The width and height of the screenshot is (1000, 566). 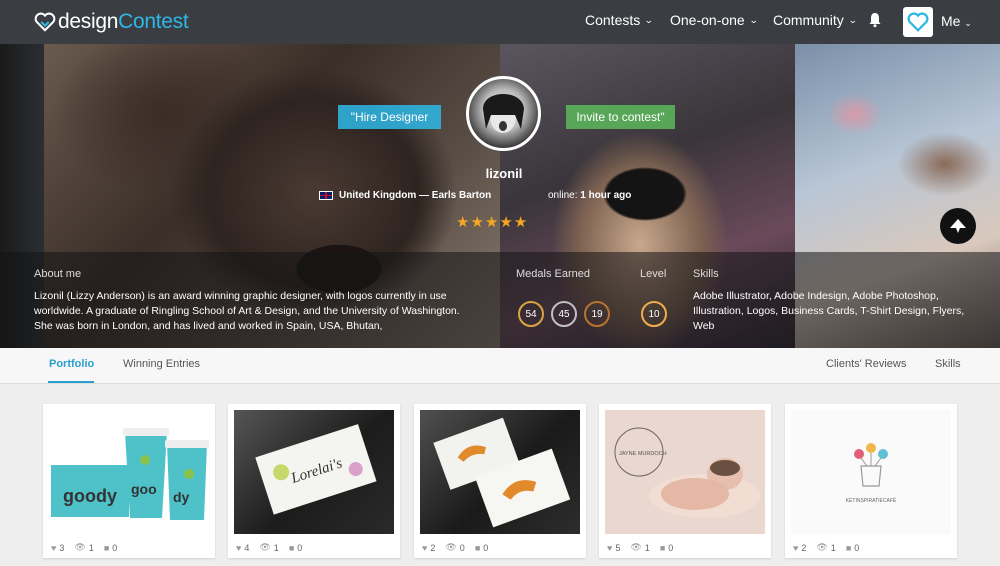 I want to click on profile-username: lizonil, so click(x=504, y=173).